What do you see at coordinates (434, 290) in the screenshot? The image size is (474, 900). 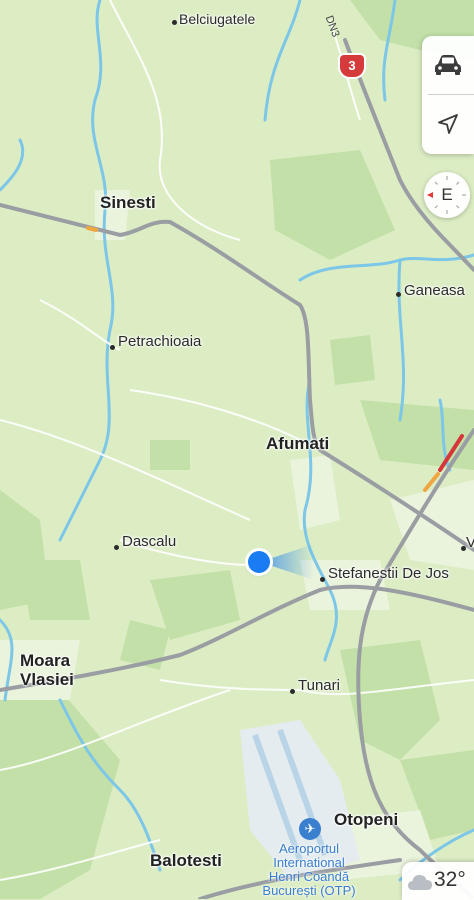 I see `place-ganeasa: Ganeasa` at bounding box center [434, 290].